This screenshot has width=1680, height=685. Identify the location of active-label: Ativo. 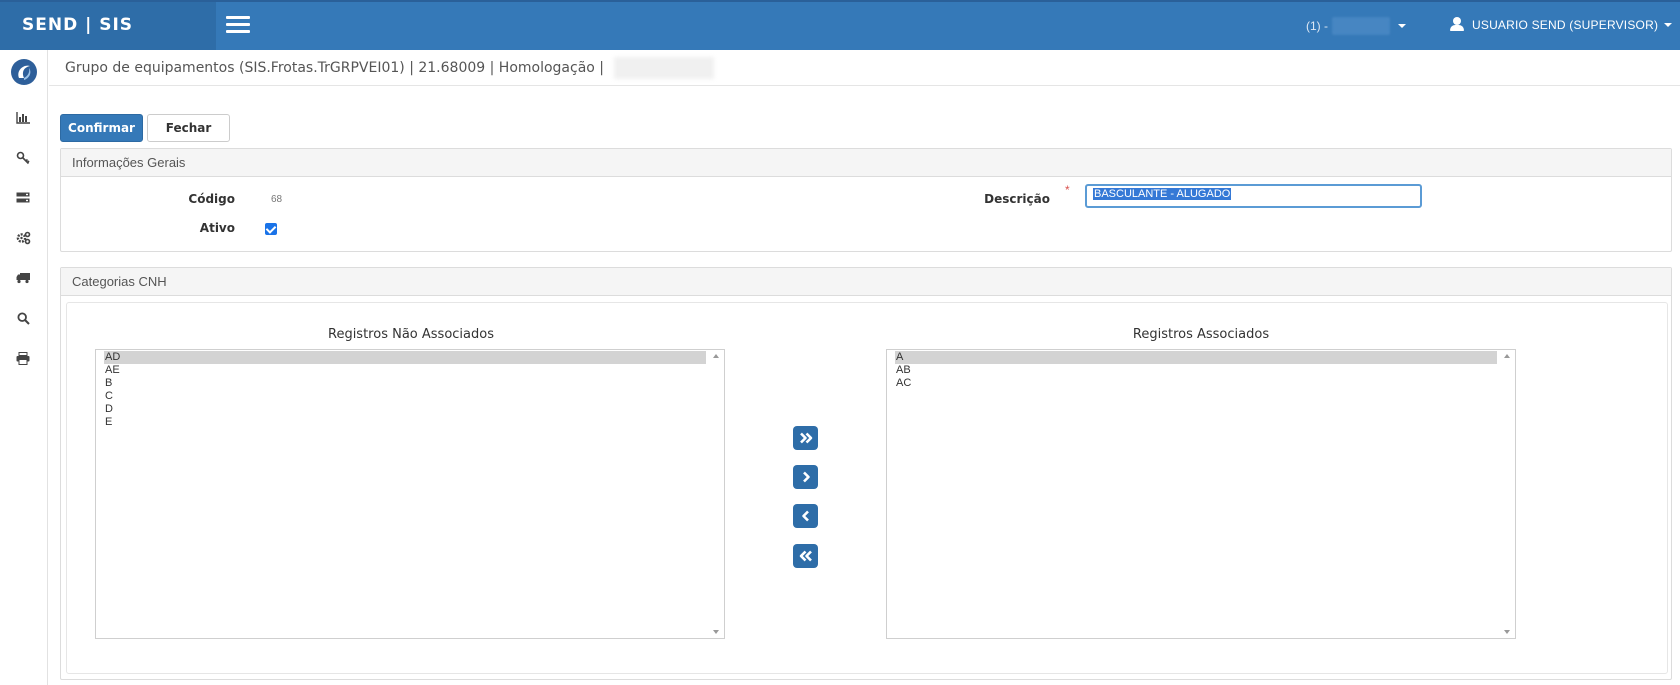
(217, 228).